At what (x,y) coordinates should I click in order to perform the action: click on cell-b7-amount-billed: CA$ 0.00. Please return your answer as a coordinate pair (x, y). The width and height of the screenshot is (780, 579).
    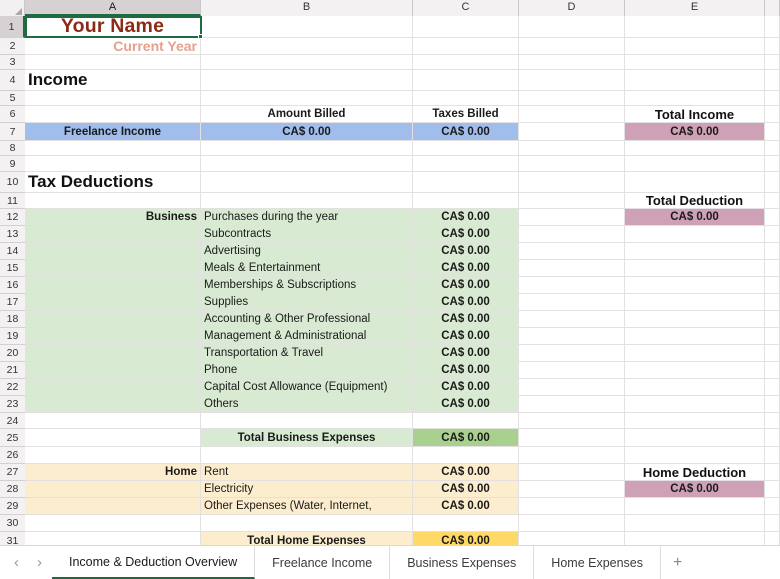
    Looking at the image, I should click on (307, 132).